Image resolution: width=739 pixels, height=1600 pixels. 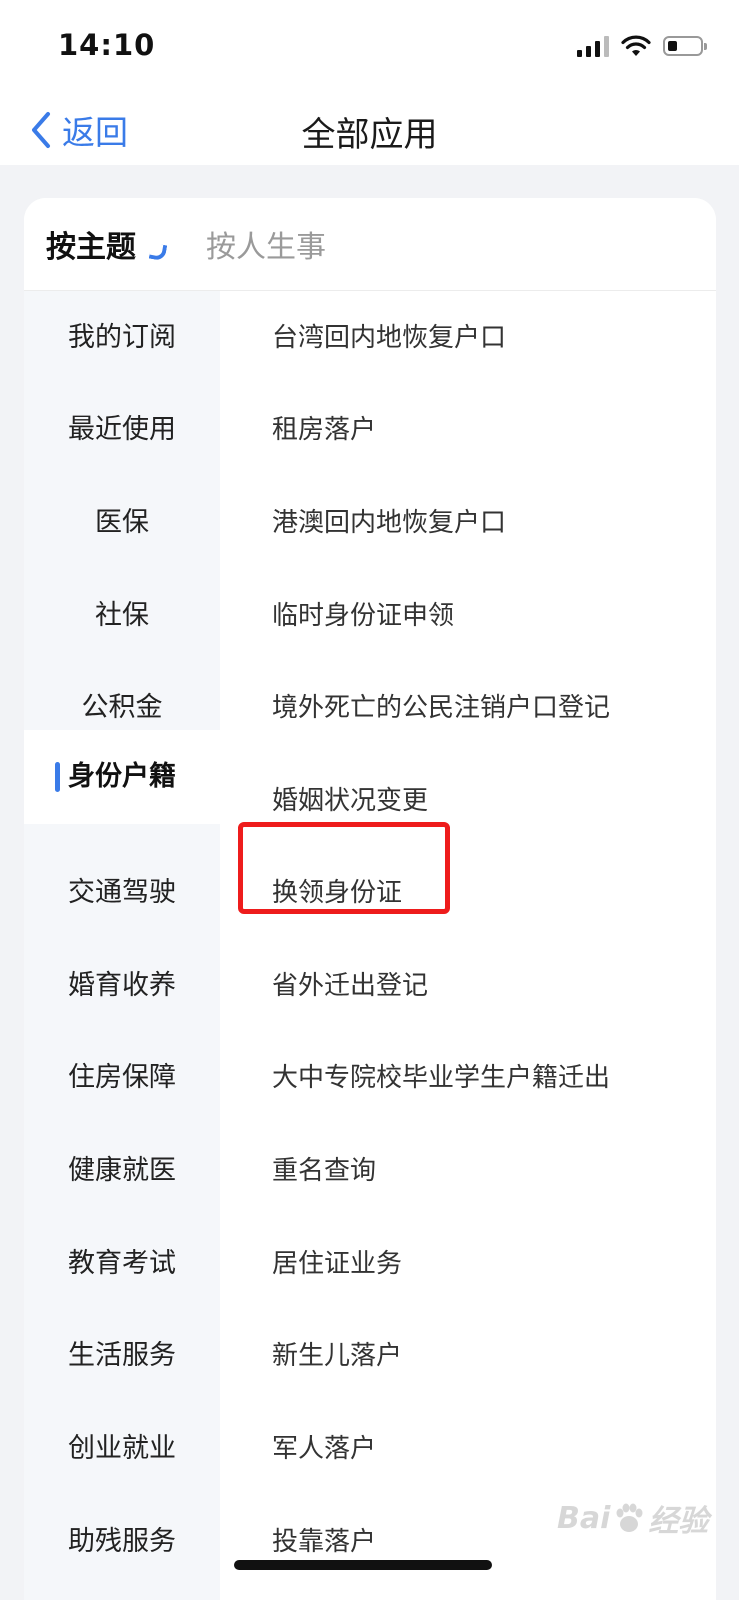 I want to click on list-item: 境外死亡的公民注销户口登记, so click(x=441, y=708).